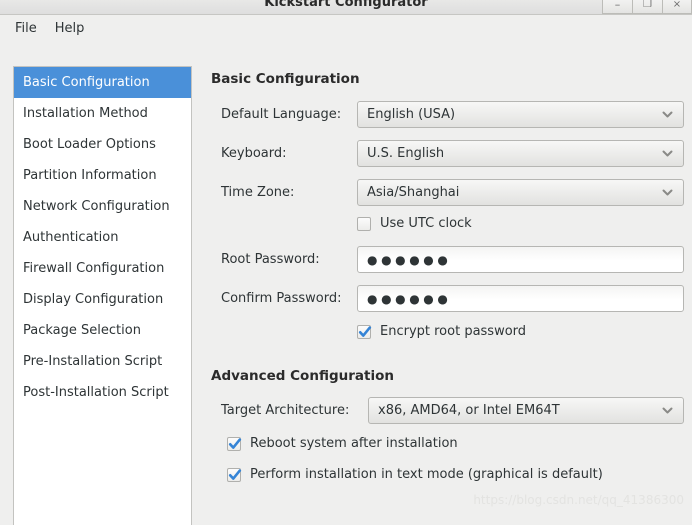 Image resolution: width=692 pixels, height=525 pixels. Describe the element at coordinates (102, 299) in the screenshot. I see `sidebar-item-display-configuration: Display Configuration` at that location.